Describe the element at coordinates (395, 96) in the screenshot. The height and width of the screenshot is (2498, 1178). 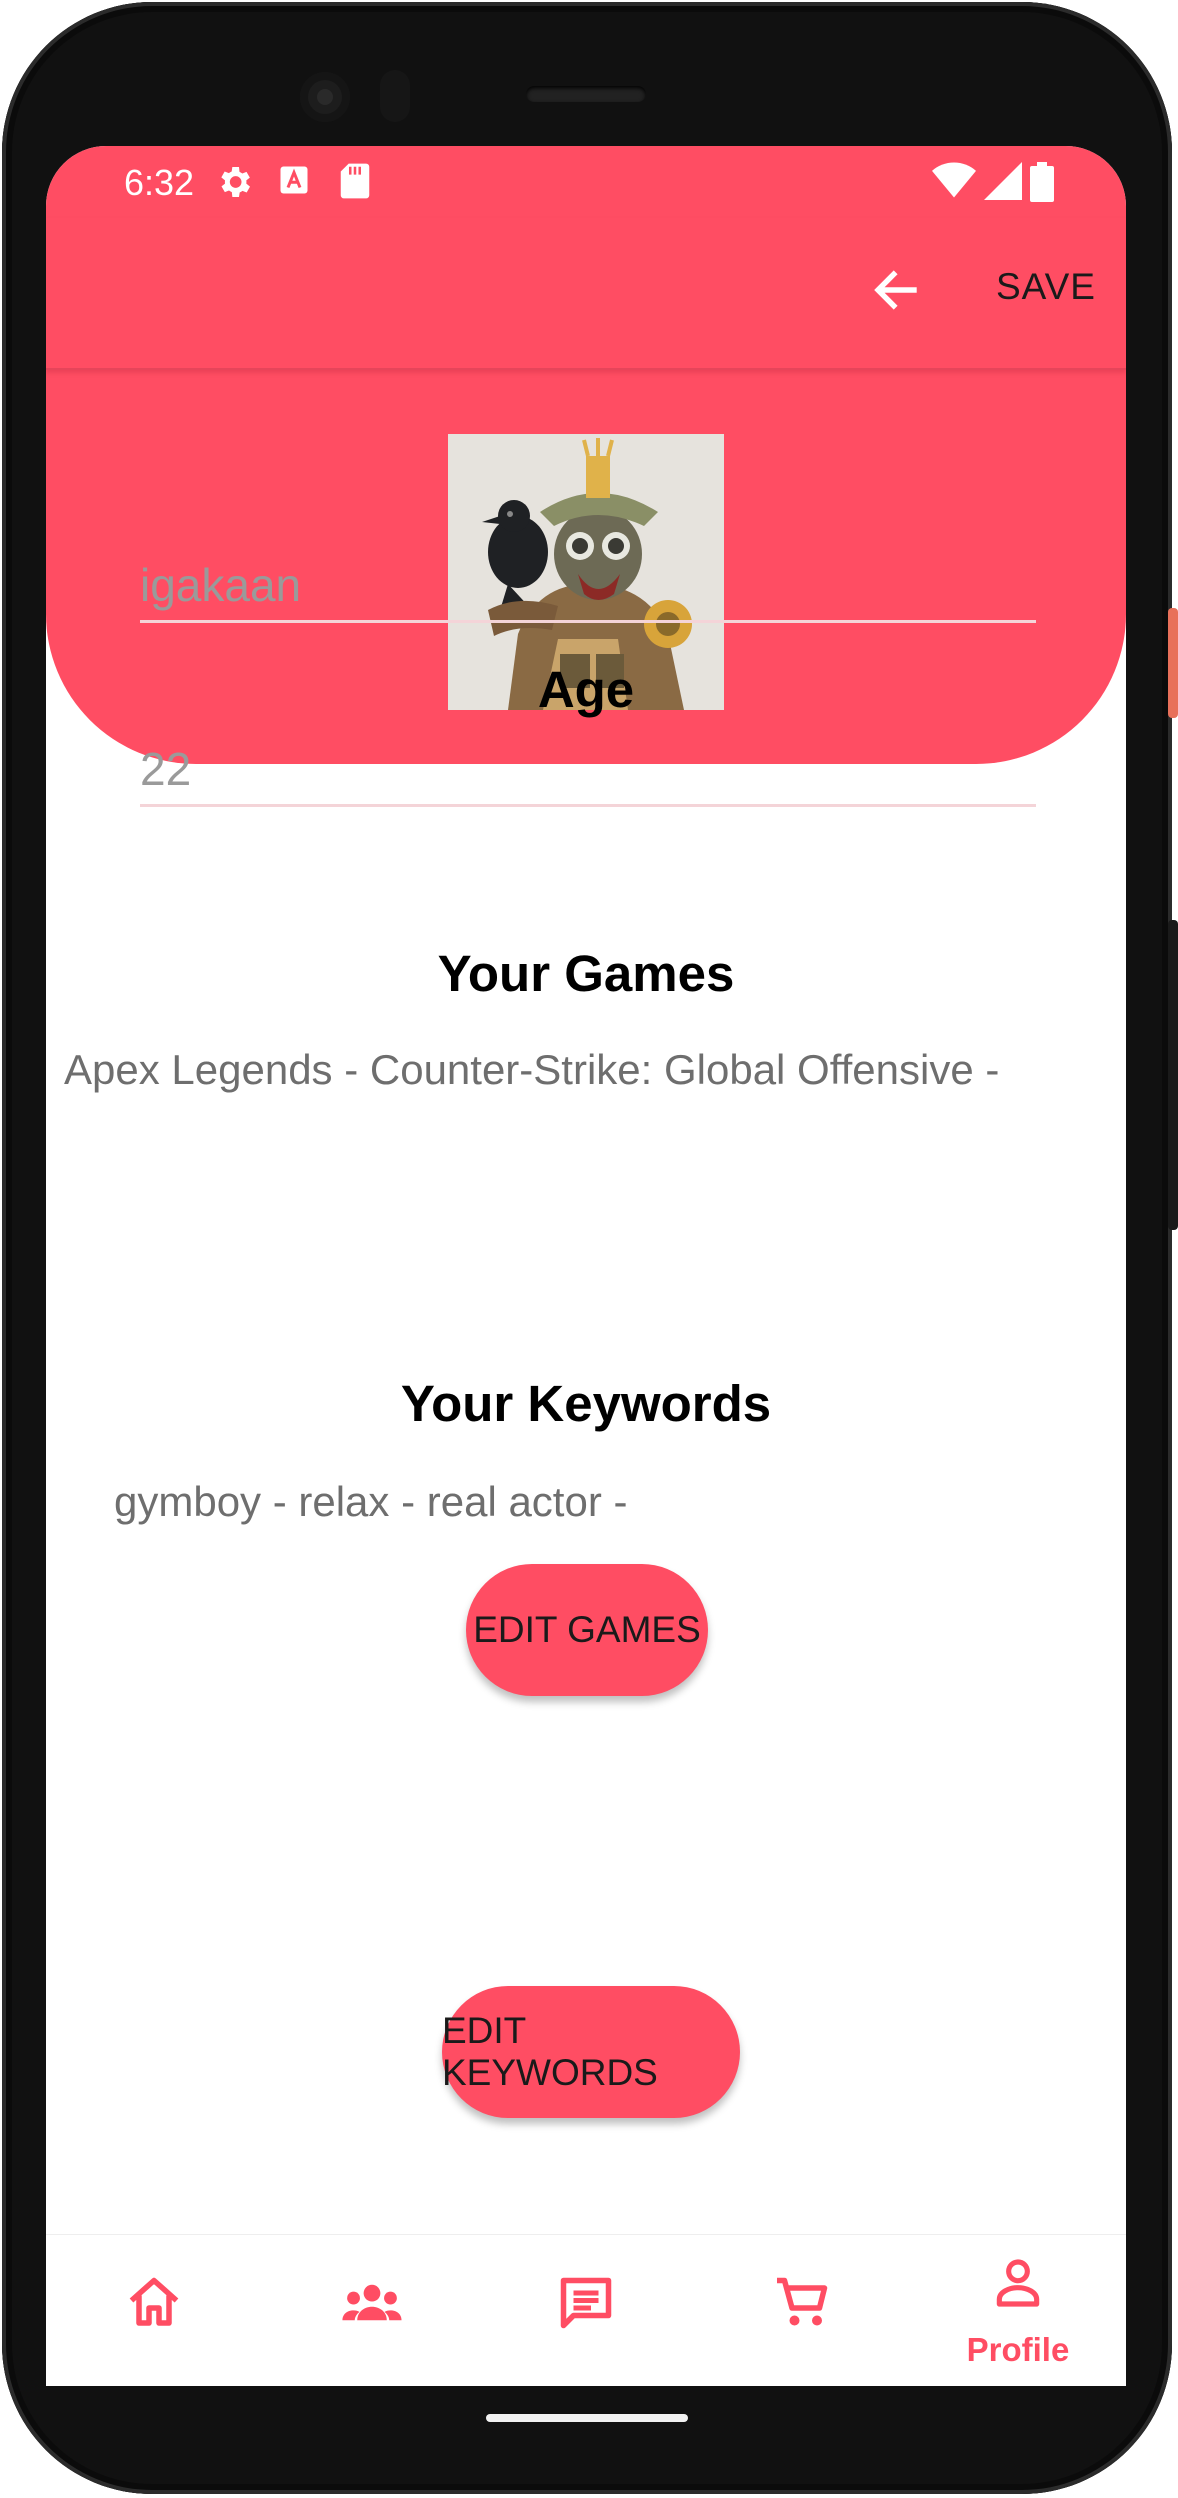
I see `proximity-sensor` at that location.